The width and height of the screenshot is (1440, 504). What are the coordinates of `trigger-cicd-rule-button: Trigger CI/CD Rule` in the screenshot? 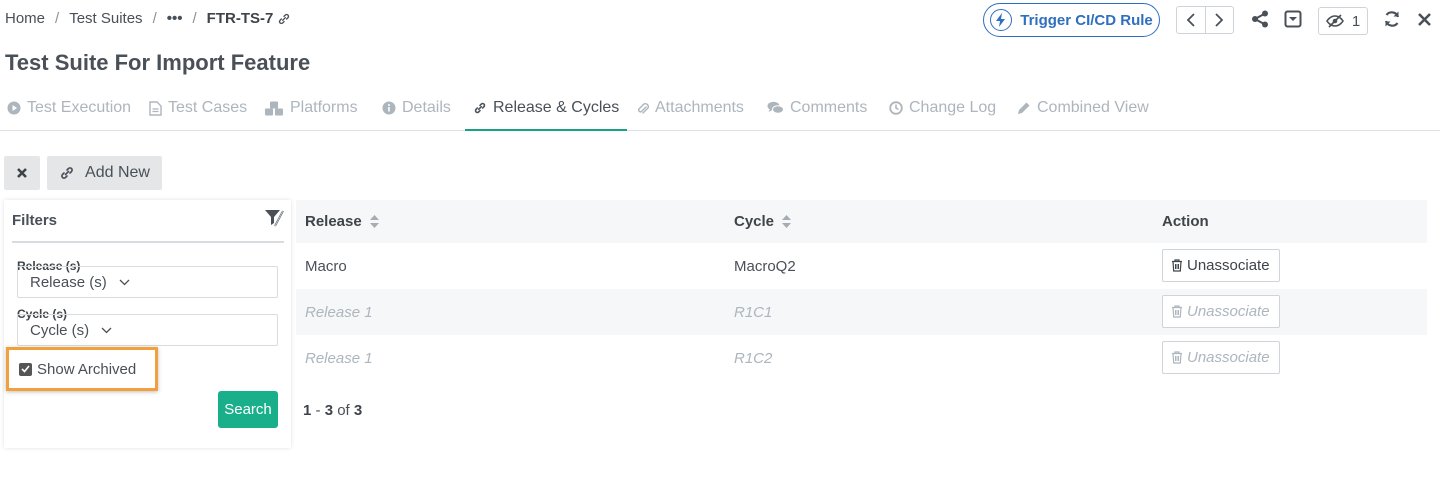 It's located at (1071, 20).